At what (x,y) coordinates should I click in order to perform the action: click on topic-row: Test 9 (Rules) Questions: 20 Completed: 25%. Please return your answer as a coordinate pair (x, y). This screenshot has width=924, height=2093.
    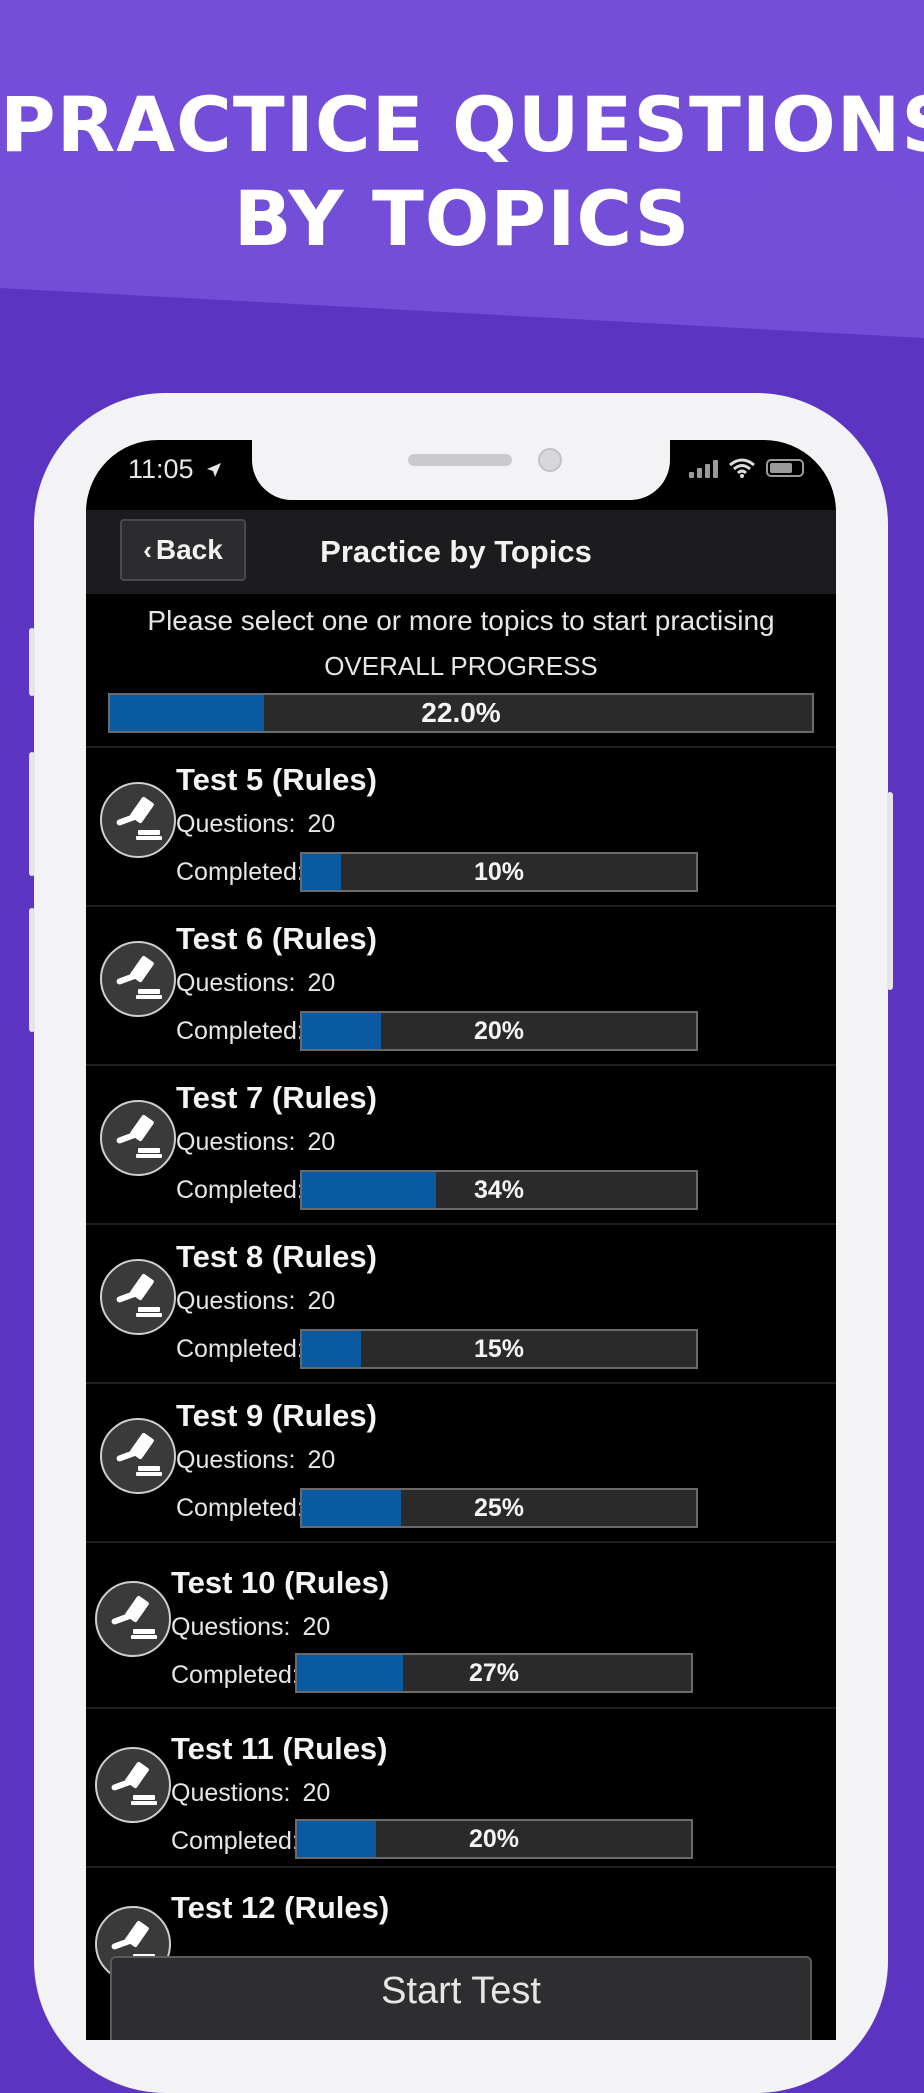
    Looking at the image, I should click on (461, 1461).